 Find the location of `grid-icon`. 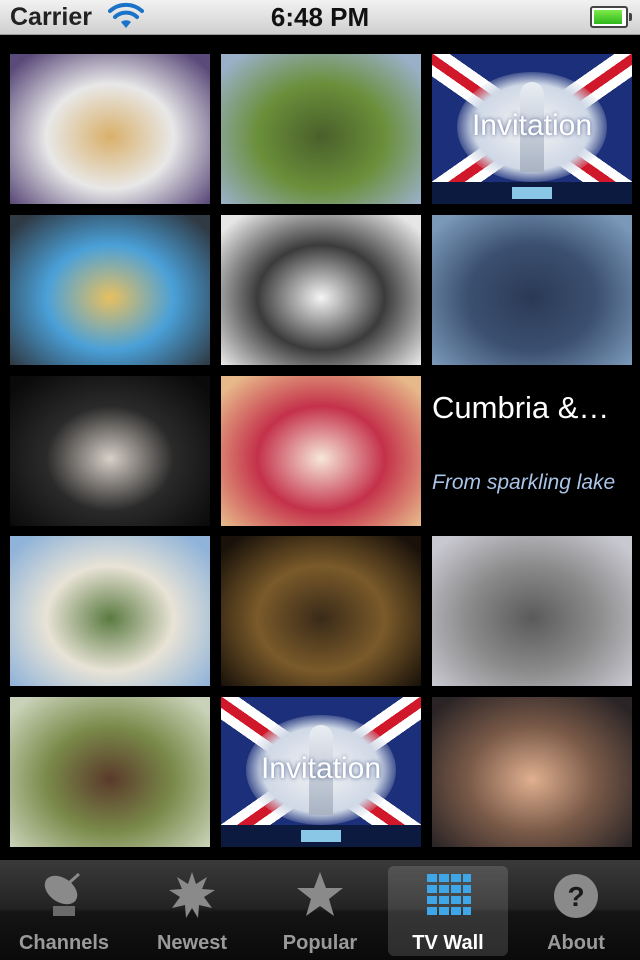

grid-icon is located at coordinates (448, 896).